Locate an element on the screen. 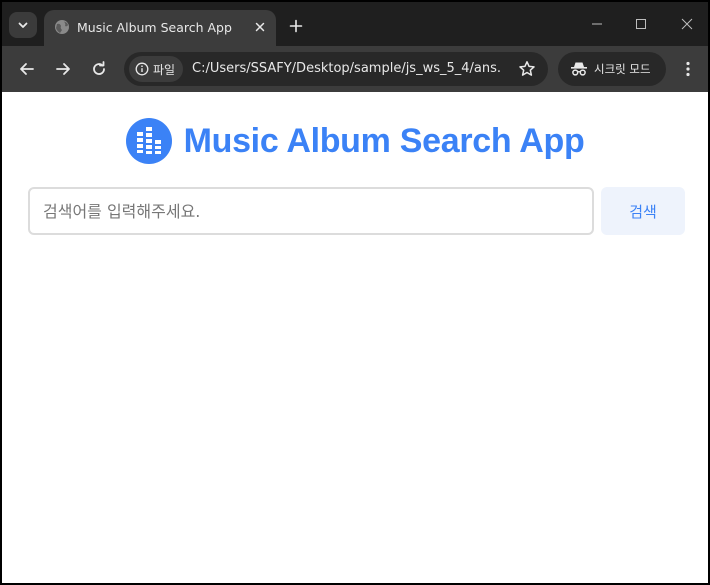  reload-button is located at coordinates (99, 69).